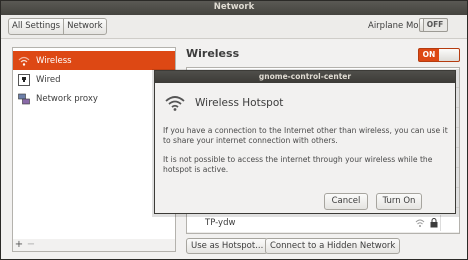 This screenshot has width=468, height=260. What do you see at coordinates (429, 54) in the screenshot?
I see `wireless-switch-state: ON` at bounding box center [429, 54].